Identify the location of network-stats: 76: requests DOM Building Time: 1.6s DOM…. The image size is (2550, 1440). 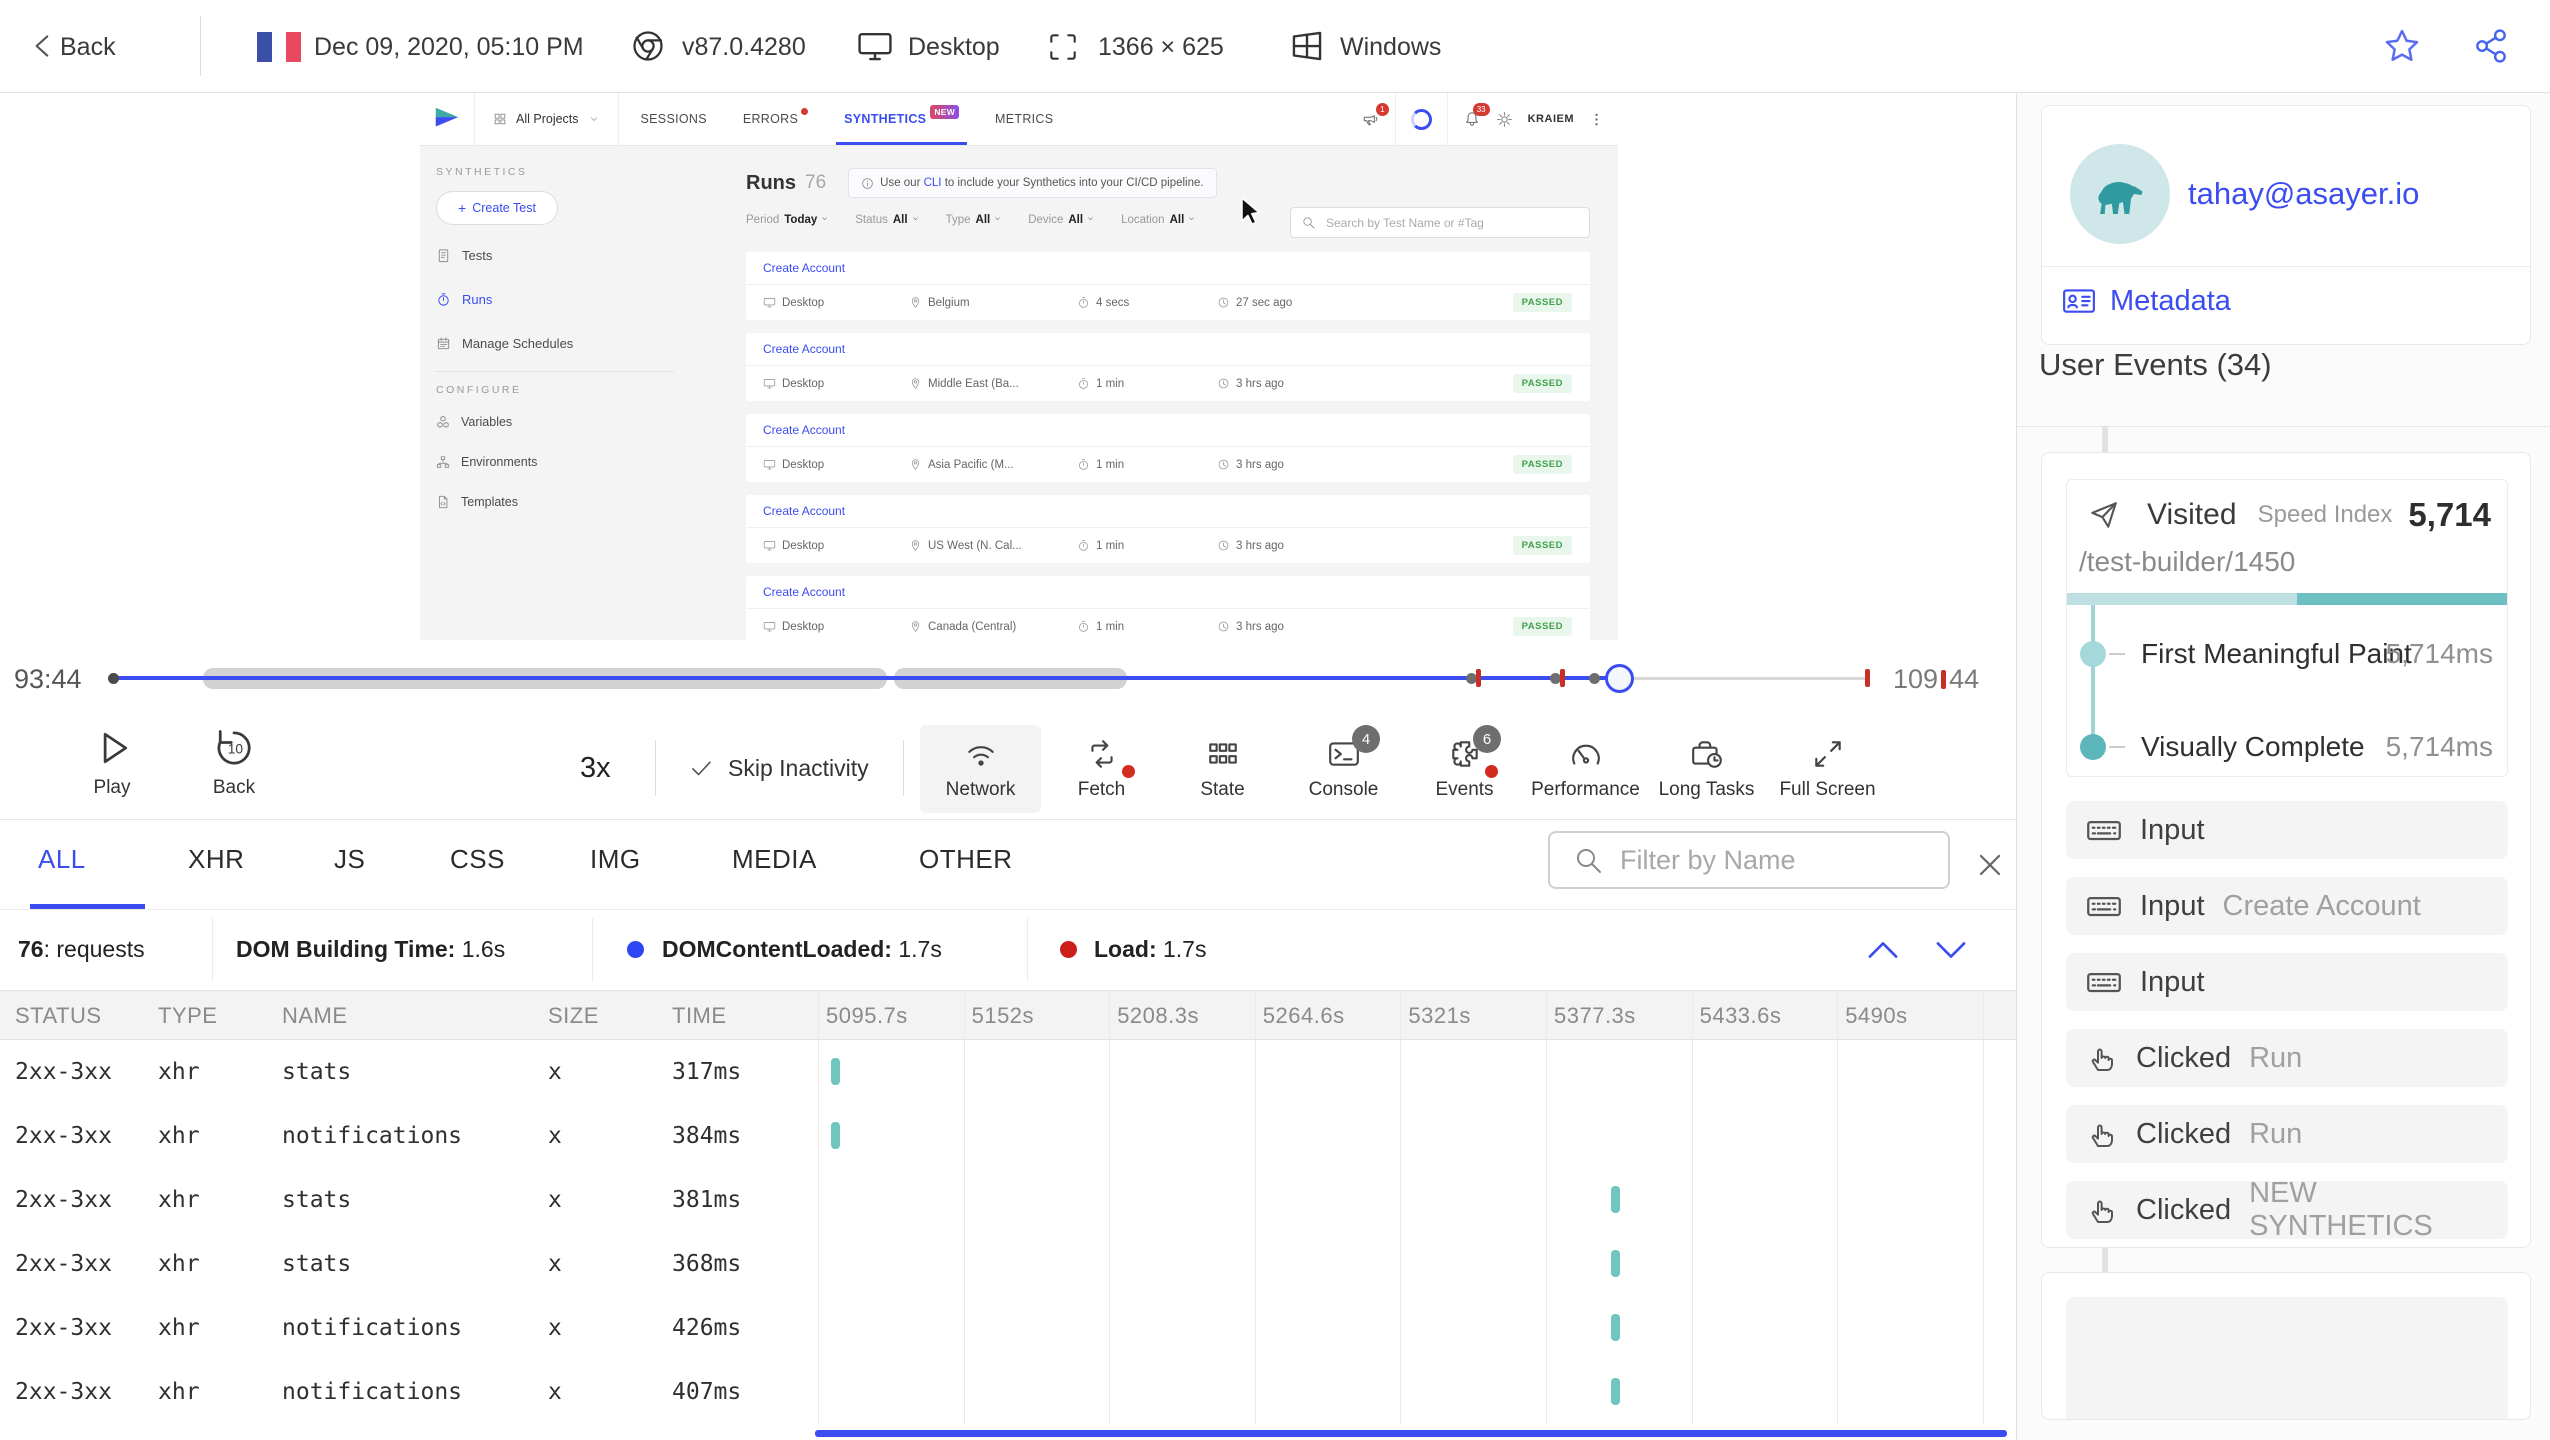
(1008, 950).